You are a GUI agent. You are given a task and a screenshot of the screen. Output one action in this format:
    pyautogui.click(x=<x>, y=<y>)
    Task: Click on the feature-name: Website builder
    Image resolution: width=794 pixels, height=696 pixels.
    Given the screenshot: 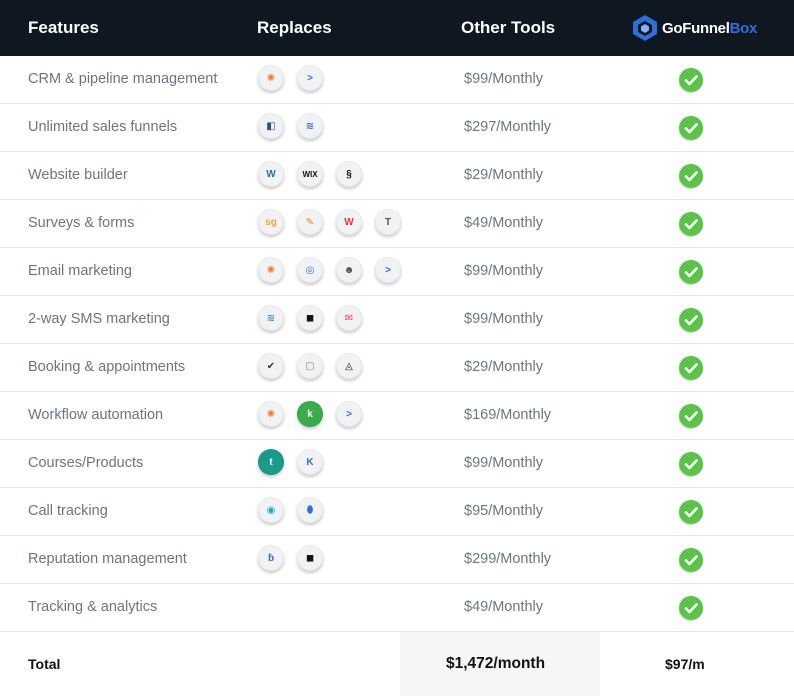 What is the action you would take?
    pyautogui.click(x=78, y=175)
    